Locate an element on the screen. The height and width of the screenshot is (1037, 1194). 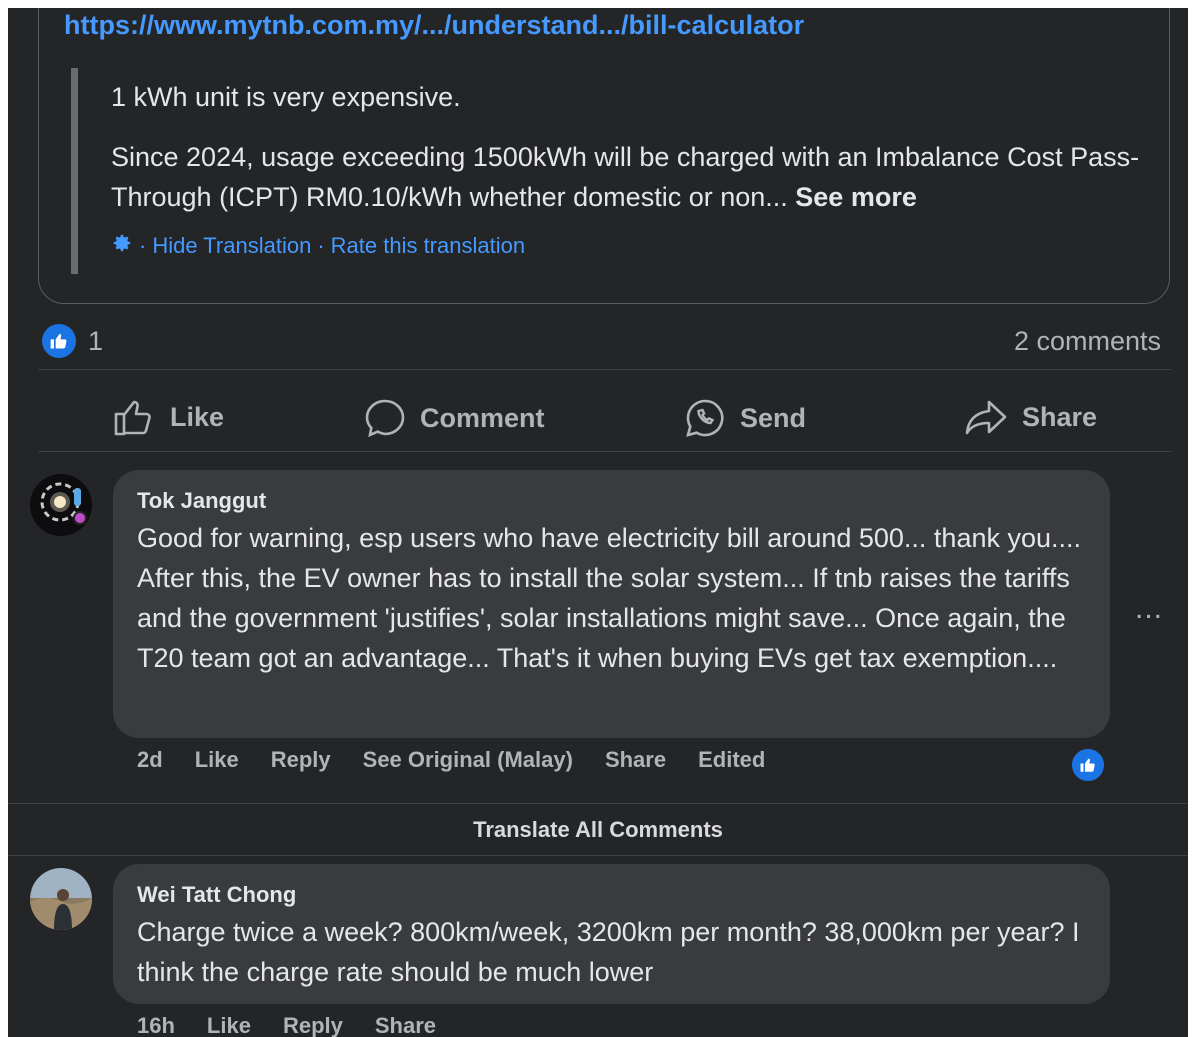
reaction-summary: 1 is located at coordinates (72, 341).